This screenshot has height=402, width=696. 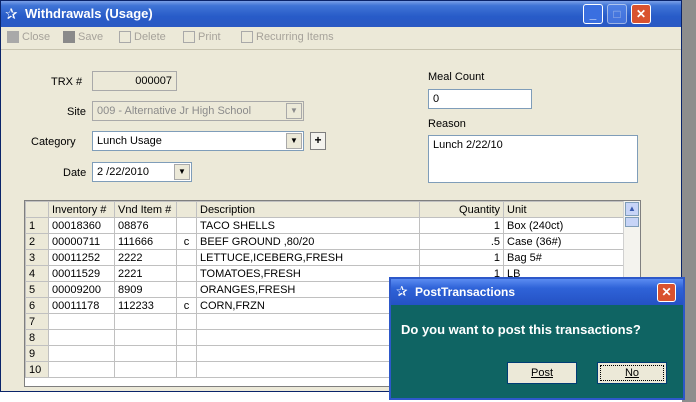 I want to click on description-cell: TACO SHELLS, so click(x=308, y=225).